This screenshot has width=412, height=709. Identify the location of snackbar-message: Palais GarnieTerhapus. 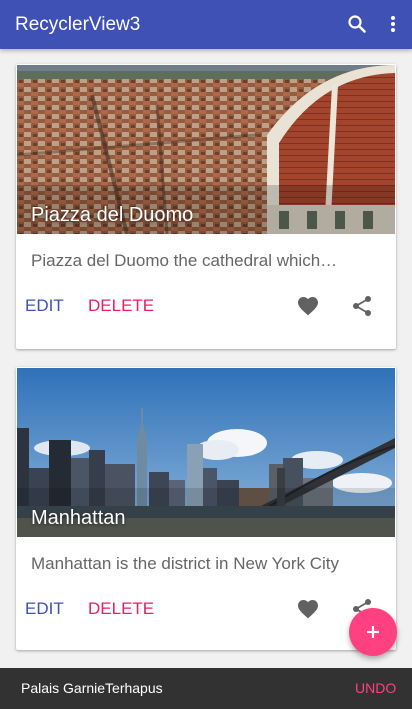
(92, 688).